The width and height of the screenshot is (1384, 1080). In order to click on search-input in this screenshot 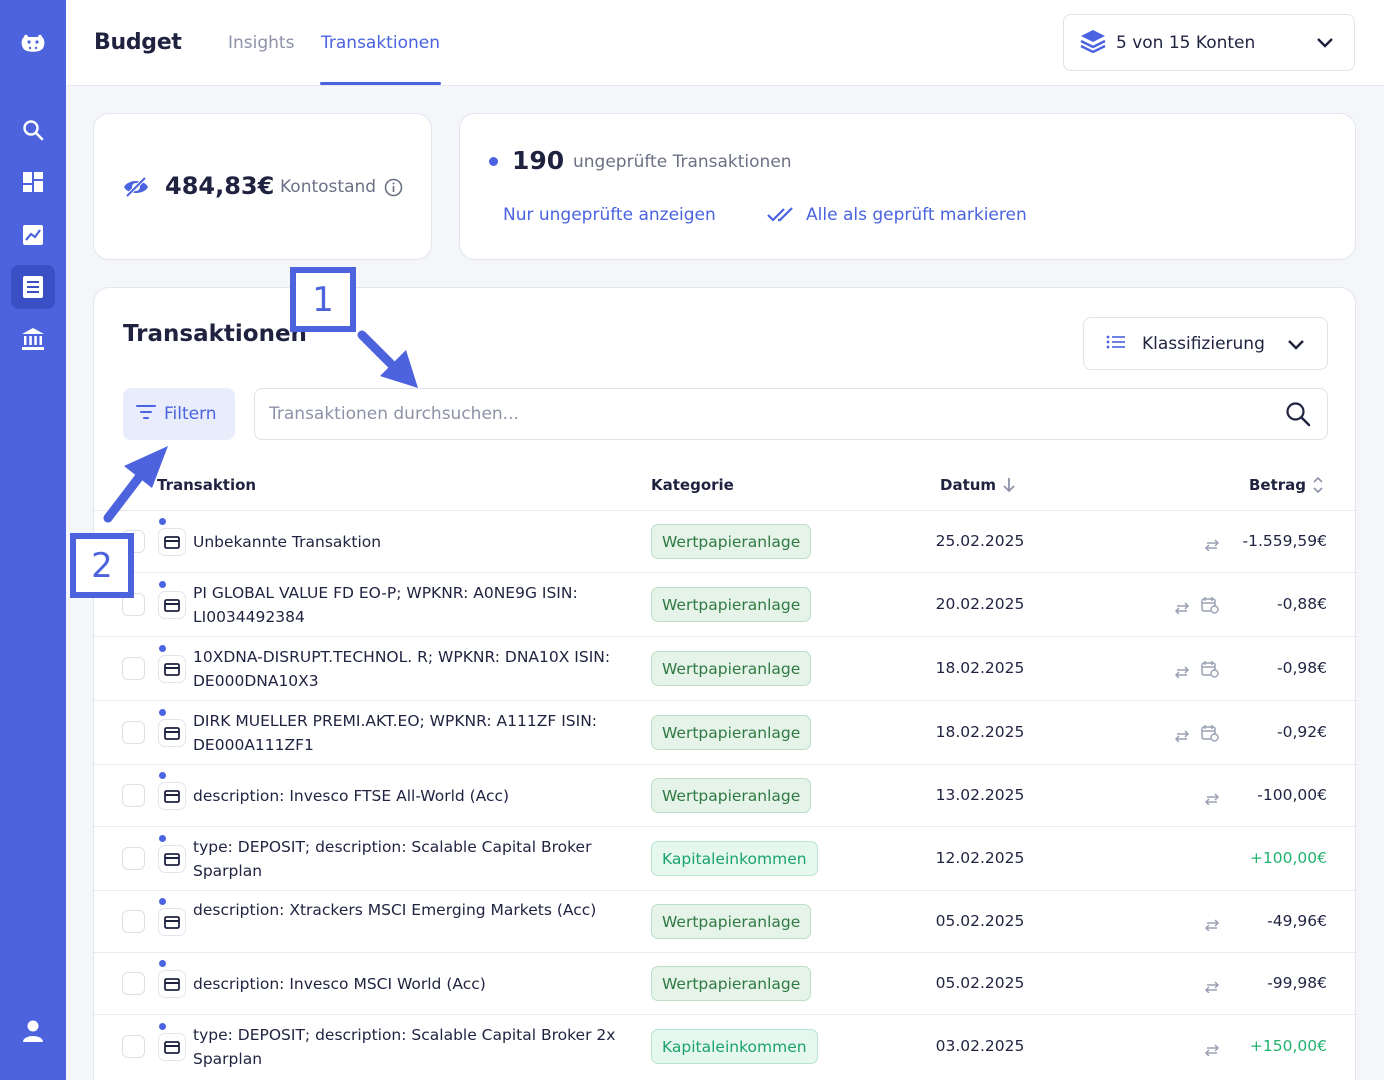, I will do `click(791, 414)`.